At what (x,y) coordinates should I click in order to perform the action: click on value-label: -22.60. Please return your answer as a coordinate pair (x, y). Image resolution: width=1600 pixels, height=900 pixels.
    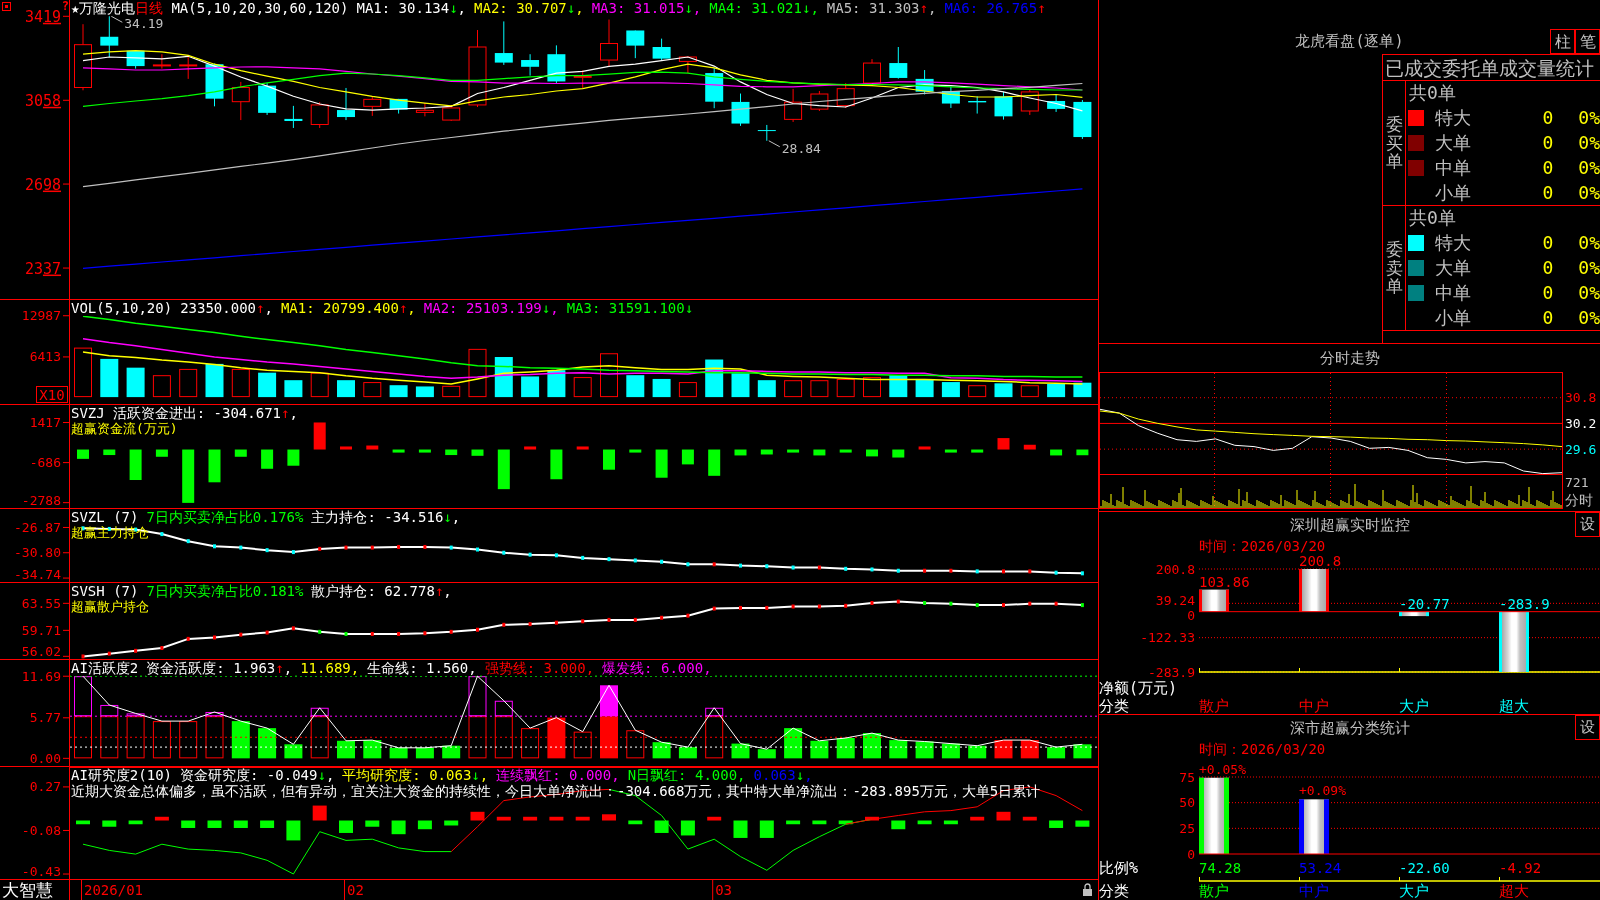
    Looking at the image, I should click on (1424, 867).